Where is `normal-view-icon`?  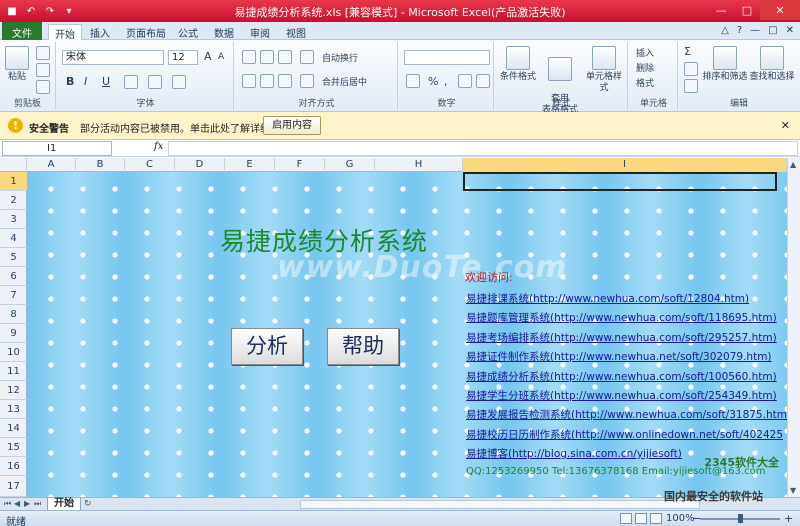
normal-view-icon is located at coordinates (626, 518).